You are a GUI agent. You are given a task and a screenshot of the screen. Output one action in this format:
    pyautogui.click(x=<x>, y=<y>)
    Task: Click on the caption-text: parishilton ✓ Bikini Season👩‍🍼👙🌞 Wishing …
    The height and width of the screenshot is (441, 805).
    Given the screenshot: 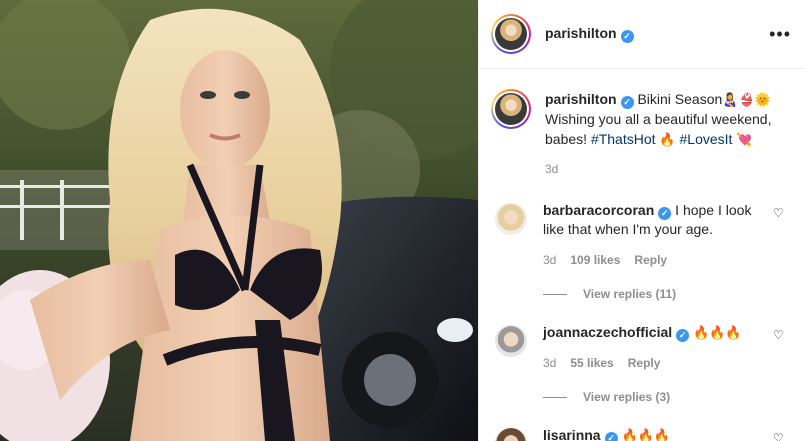 What is the action you would take?
    pyautogui.click(x=665, y=134)
    